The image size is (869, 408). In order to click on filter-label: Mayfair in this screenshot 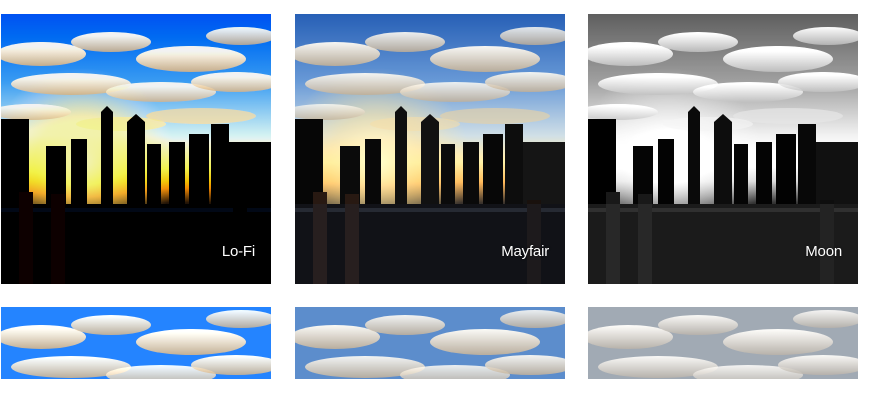, I will do `click(525, 251)`.